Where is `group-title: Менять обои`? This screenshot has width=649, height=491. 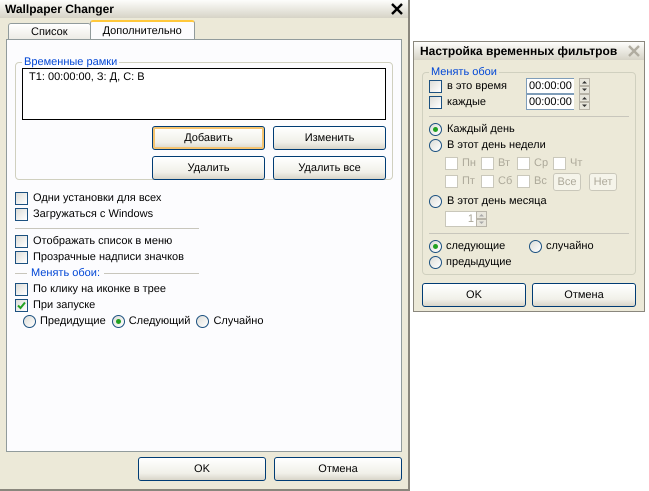 group-title: Менять обои is located at coordinates (464, 72).